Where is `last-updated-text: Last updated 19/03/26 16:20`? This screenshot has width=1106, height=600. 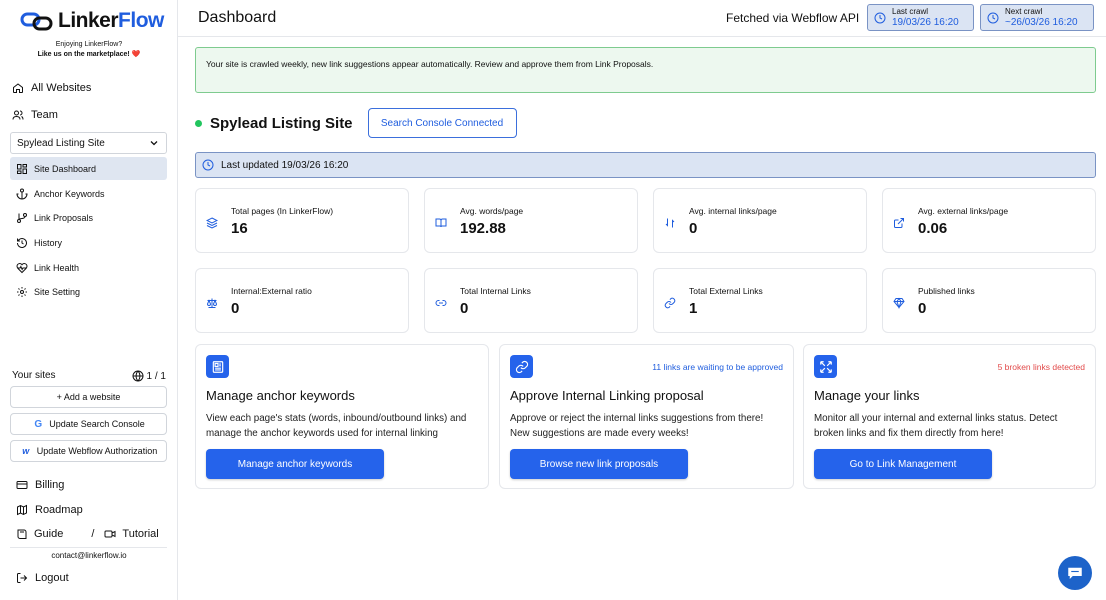 last-updated-text: Last updated 19/03/26 16:20 is located at coordinates (285, 165).